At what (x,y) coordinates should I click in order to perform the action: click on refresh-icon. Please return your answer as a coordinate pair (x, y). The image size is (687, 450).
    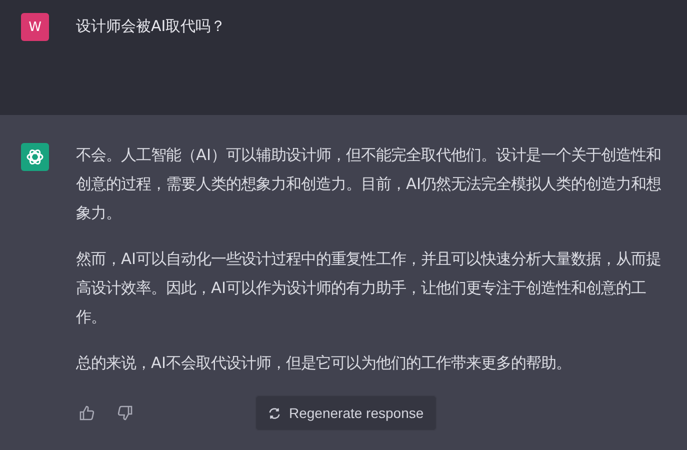
    Looking at the image, I should click on (274, 413).